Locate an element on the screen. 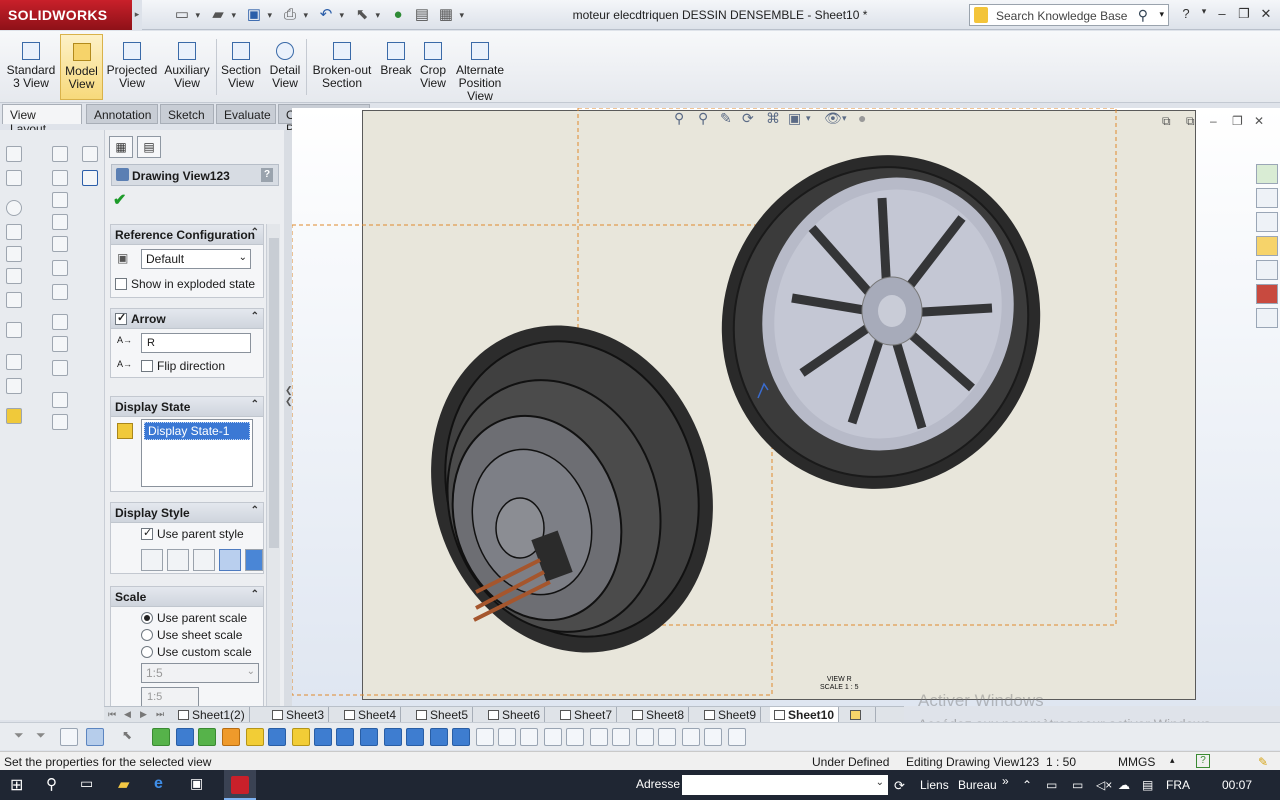  volume-icon: ◁× is located at coordinates (1104, 785).